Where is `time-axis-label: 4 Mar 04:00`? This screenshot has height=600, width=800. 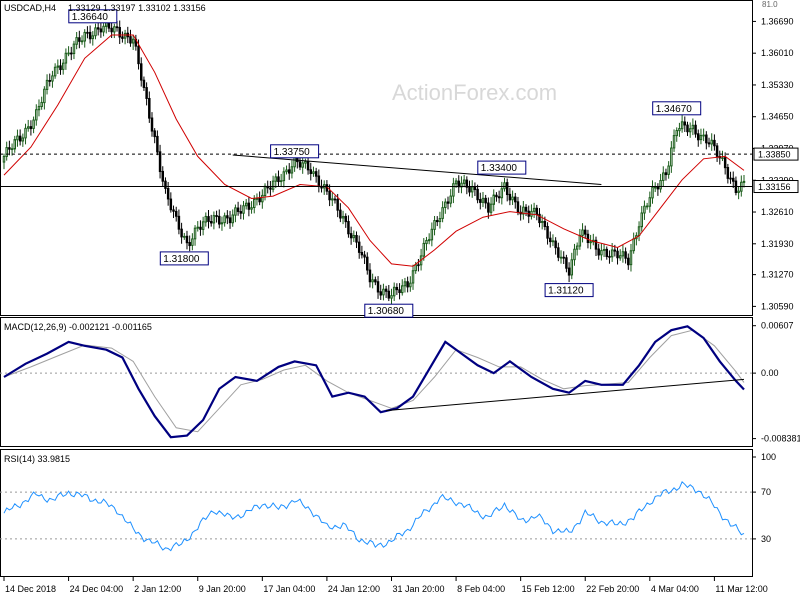
time-axis-label: 4 Mar 04:00 is located at coordinates (675, 589).